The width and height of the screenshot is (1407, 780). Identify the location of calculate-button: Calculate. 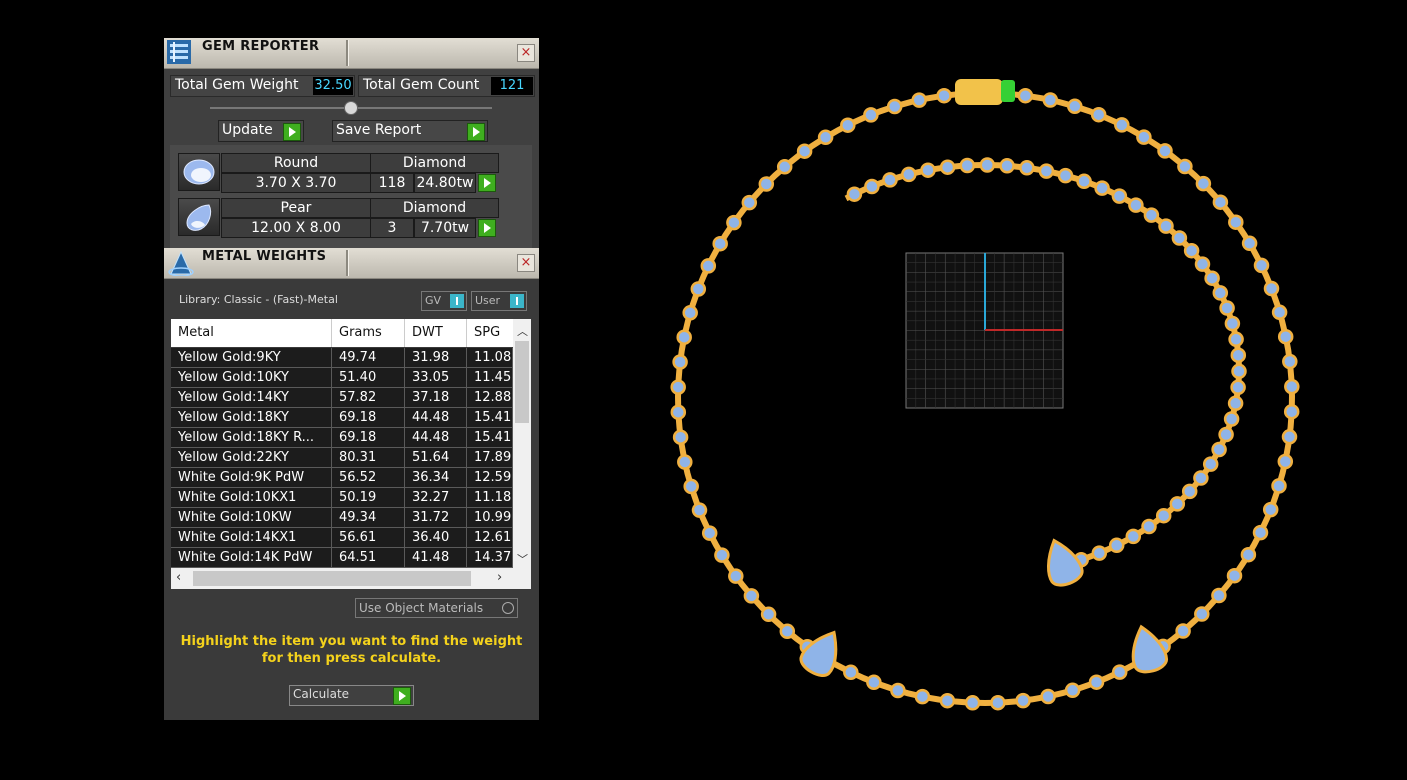
(351, 695).